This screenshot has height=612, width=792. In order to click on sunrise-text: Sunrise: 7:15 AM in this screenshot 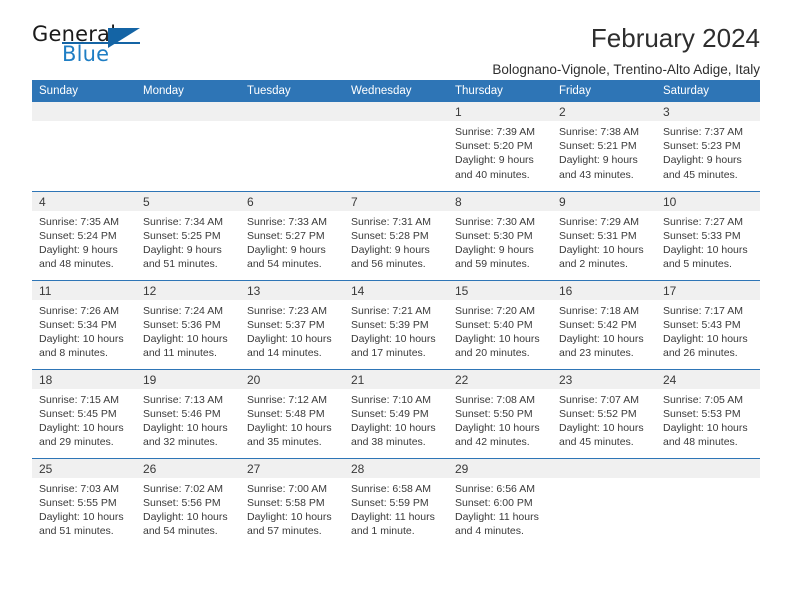, I will do `click(79, 399)`.